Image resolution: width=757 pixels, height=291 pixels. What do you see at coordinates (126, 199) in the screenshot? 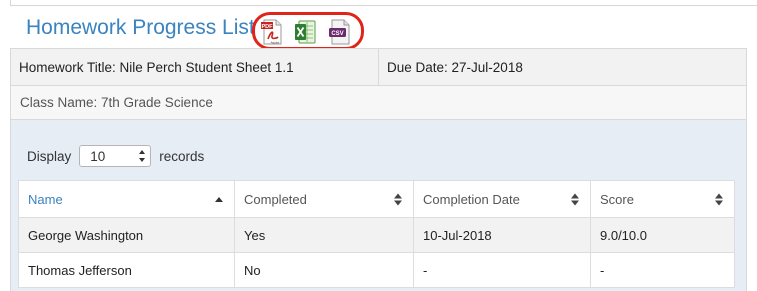
I see `column-header-name: Name` at bounding box center [126, 199].